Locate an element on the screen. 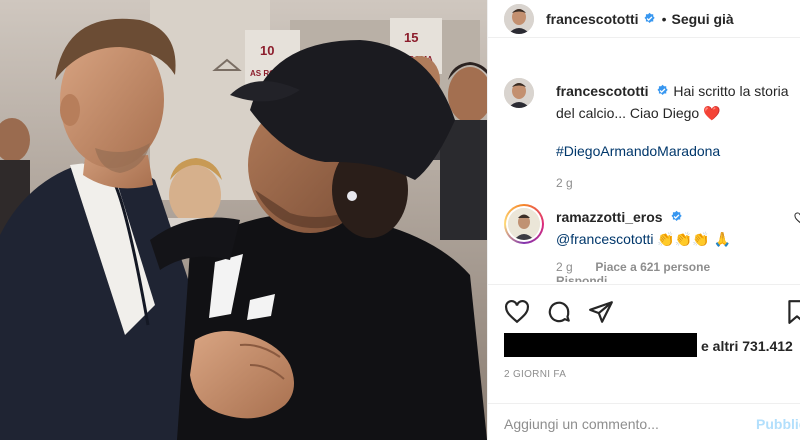 Image resolution: width=800 pixels, height=440 pixels. heart-outline-icon is located at coordinates (517, 312).